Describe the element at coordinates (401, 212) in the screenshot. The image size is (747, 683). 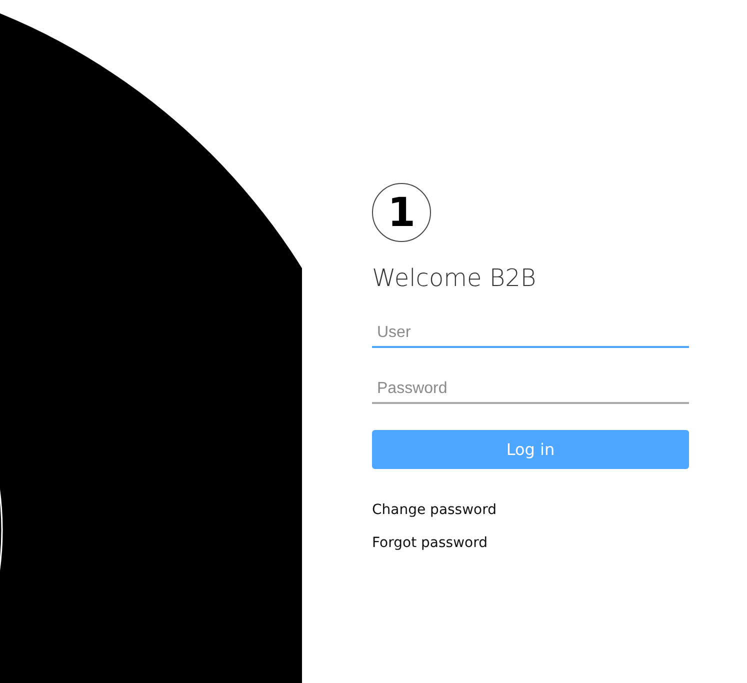
I see `logo: 1` at that location.